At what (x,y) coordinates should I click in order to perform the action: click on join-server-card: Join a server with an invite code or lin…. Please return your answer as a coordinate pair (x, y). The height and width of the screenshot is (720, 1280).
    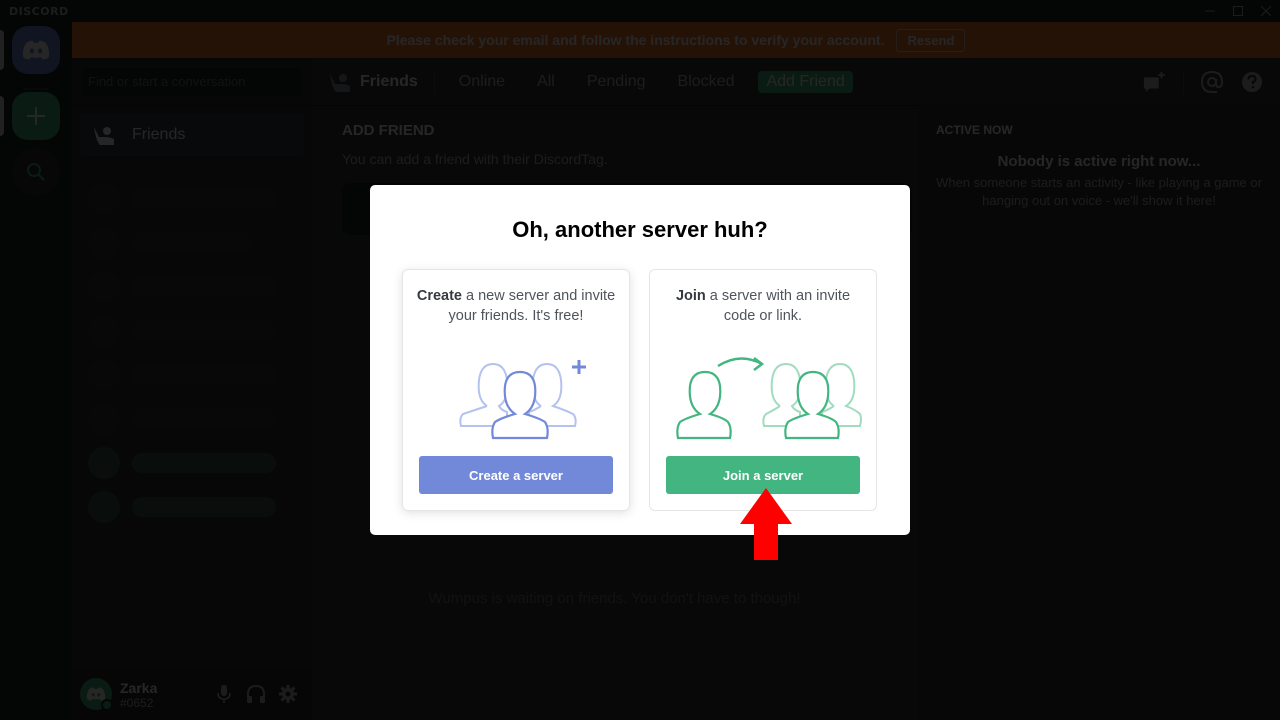
    Looking at the image, I should click on (763, 390).